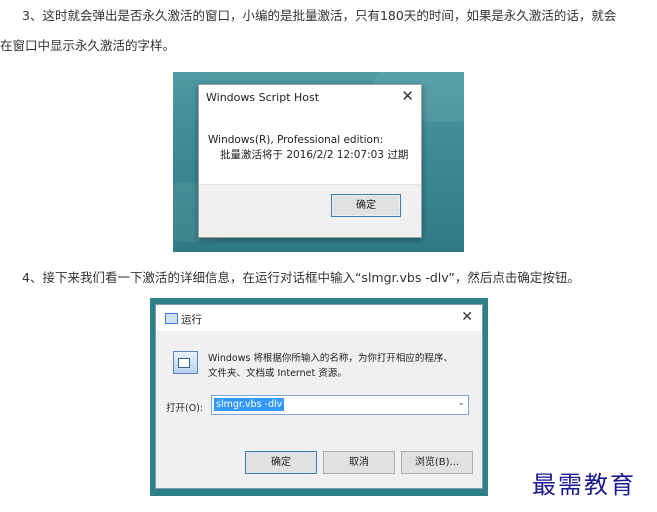  I want to click on cancel-button: 取消, so click(359, 462).